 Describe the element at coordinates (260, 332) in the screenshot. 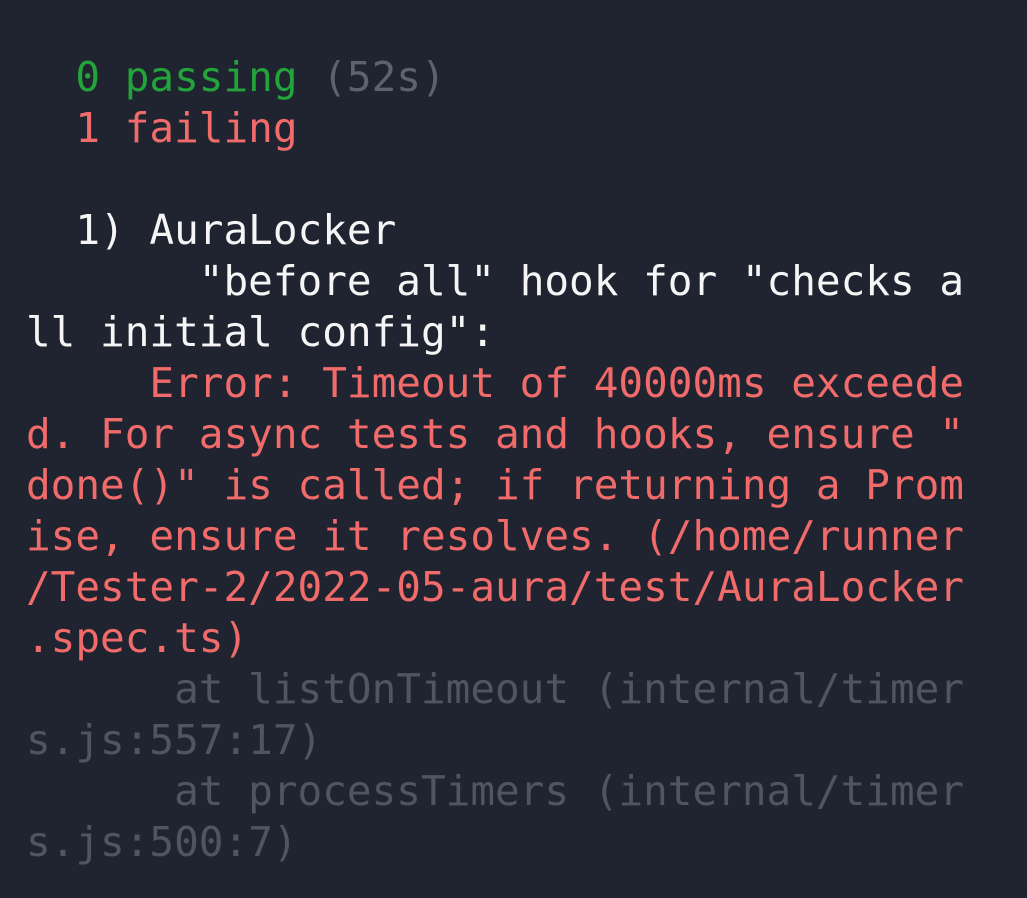

I see `hook-description-part-2: ll initial config":` at that location.